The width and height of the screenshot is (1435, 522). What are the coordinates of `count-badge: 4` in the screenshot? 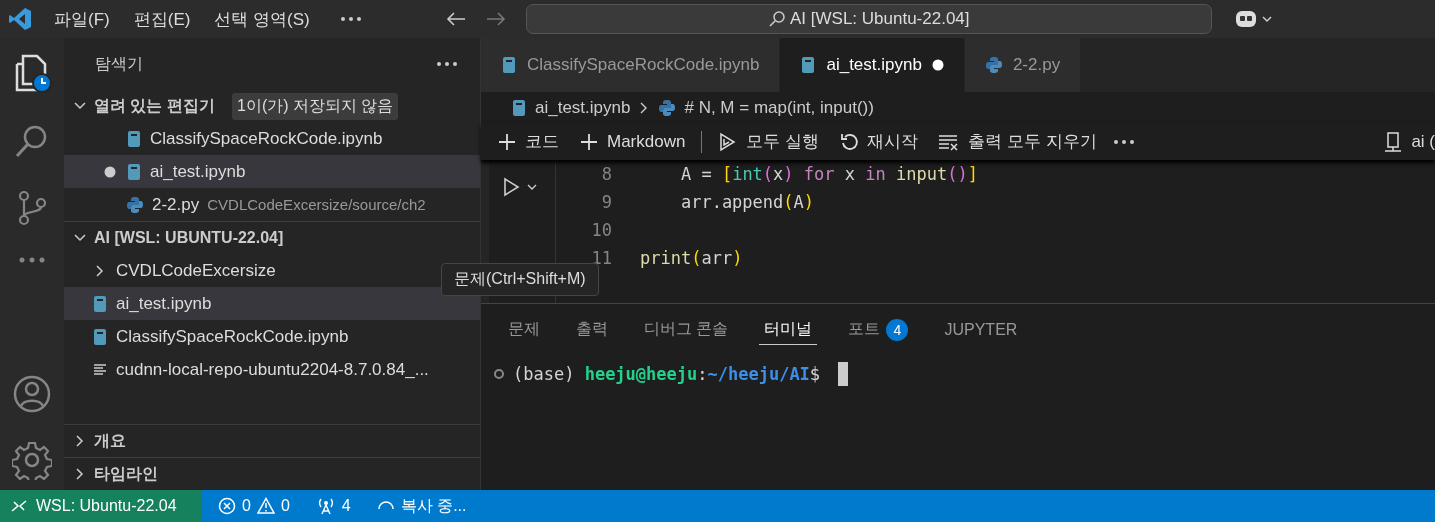 It's located at (897, 329).